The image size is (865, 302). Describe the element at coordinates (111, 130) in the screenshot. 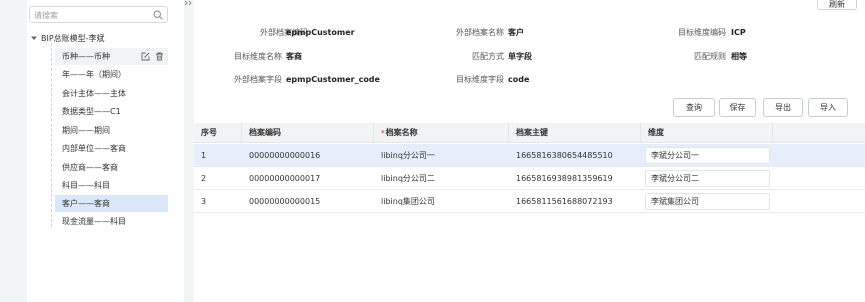

I see `tree-item-period: 期间——期间` at that location.